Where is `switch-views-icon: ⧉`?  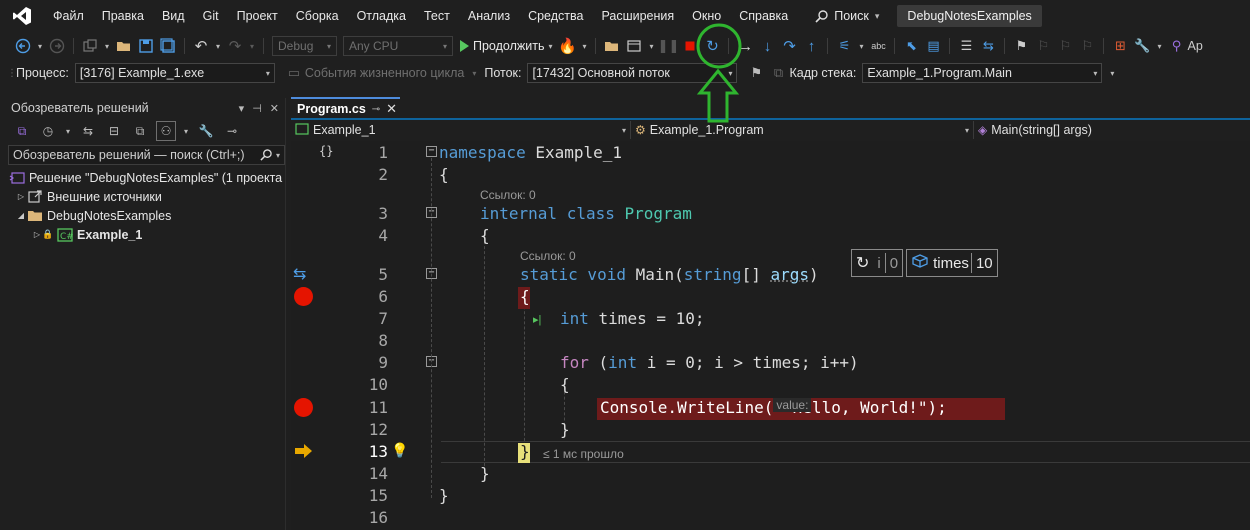 switch-views-icon: ⧉ is located at coordinates (22, 131).